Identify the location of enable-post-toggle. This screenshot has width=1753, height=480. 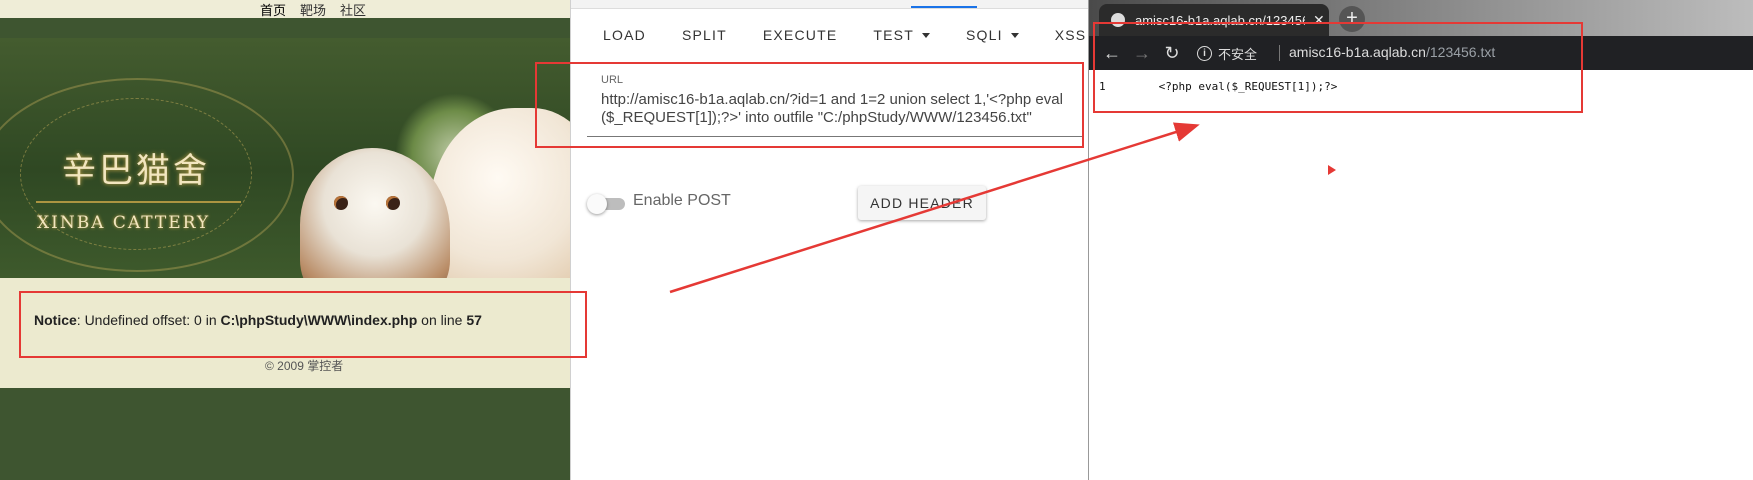
(606, 203).